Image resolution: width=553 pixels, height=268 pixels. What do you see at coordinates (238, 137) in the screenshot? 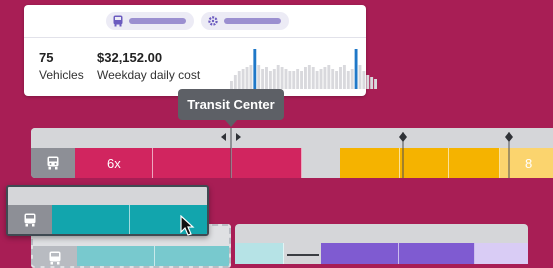
I see `drag-right-arrow-icon` at bounding box center [238, 137].